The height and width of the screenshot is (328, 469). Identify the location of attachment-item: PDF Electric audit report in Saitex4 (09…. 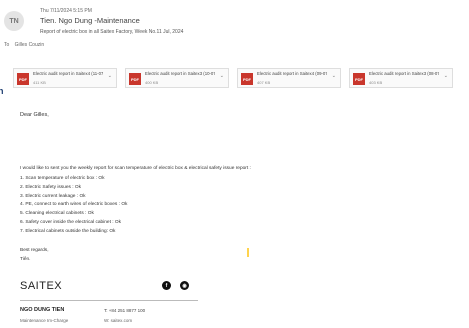
(289, 78).